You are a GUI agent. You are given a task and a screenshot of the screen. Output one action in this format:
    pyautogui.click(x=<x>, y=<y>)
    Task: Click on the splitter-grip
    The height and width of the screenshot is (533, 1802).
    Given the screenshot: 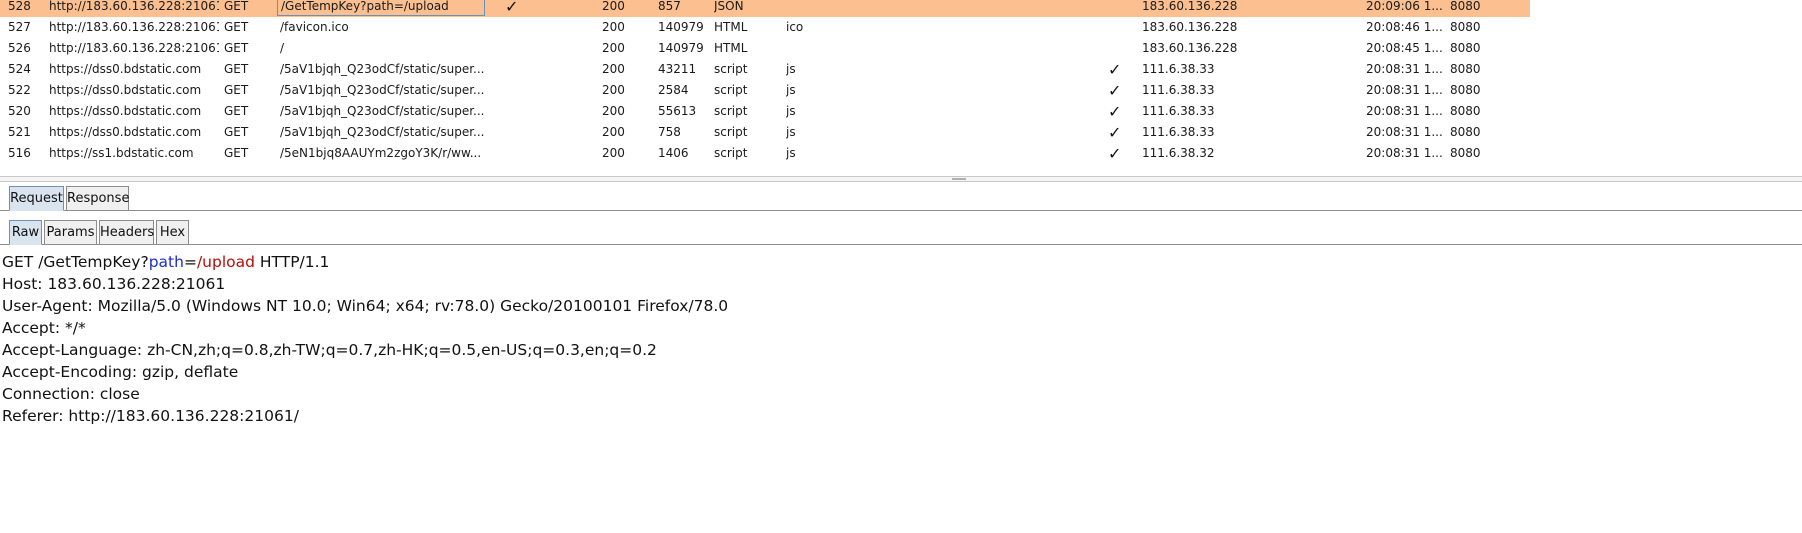 What is the action you would take?
    pyautogui.click(x=959, y=179)
    